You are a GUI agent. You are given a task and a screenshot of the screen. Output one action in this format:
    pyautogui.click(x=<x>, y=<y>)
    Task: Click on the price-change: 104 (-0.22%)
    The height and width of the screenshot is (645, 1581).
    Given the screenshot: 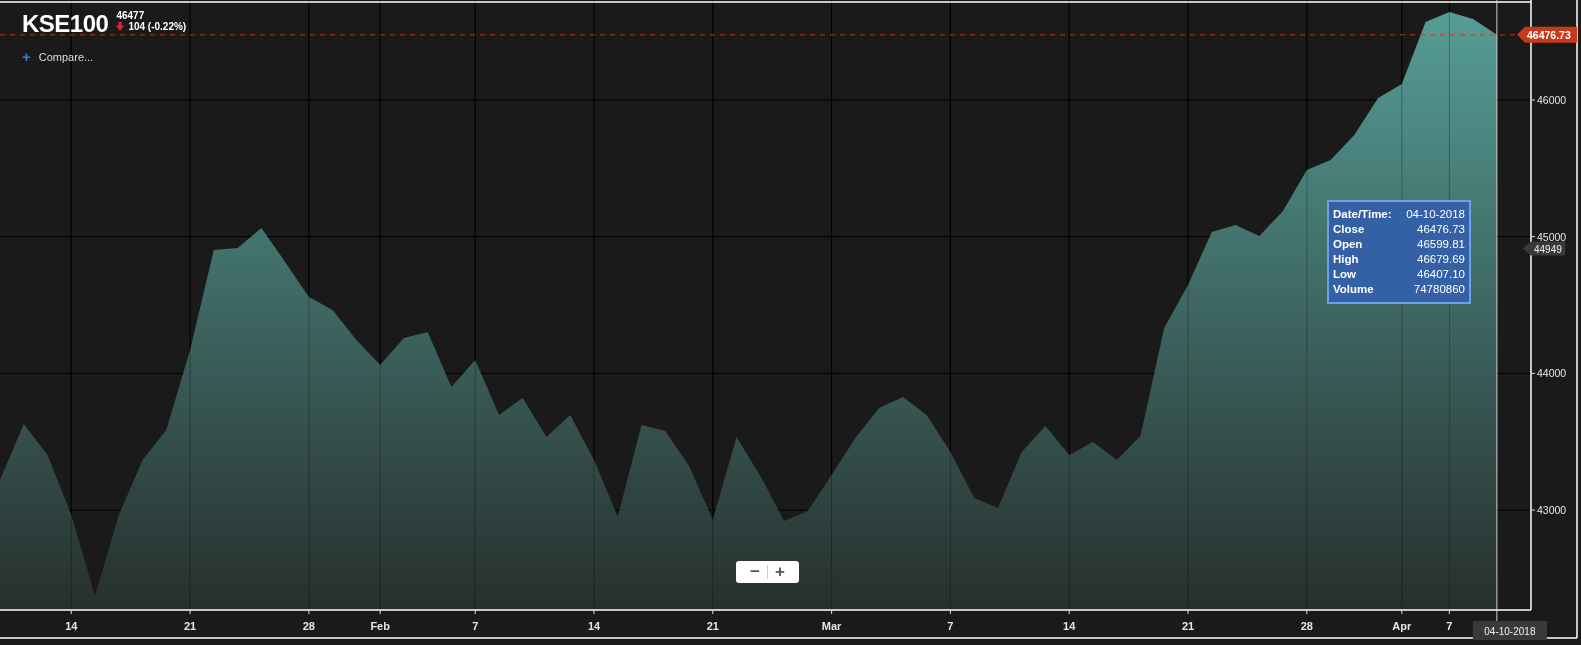 What is the action you would take?
    pyautogui.click(x=157, y=26)
    